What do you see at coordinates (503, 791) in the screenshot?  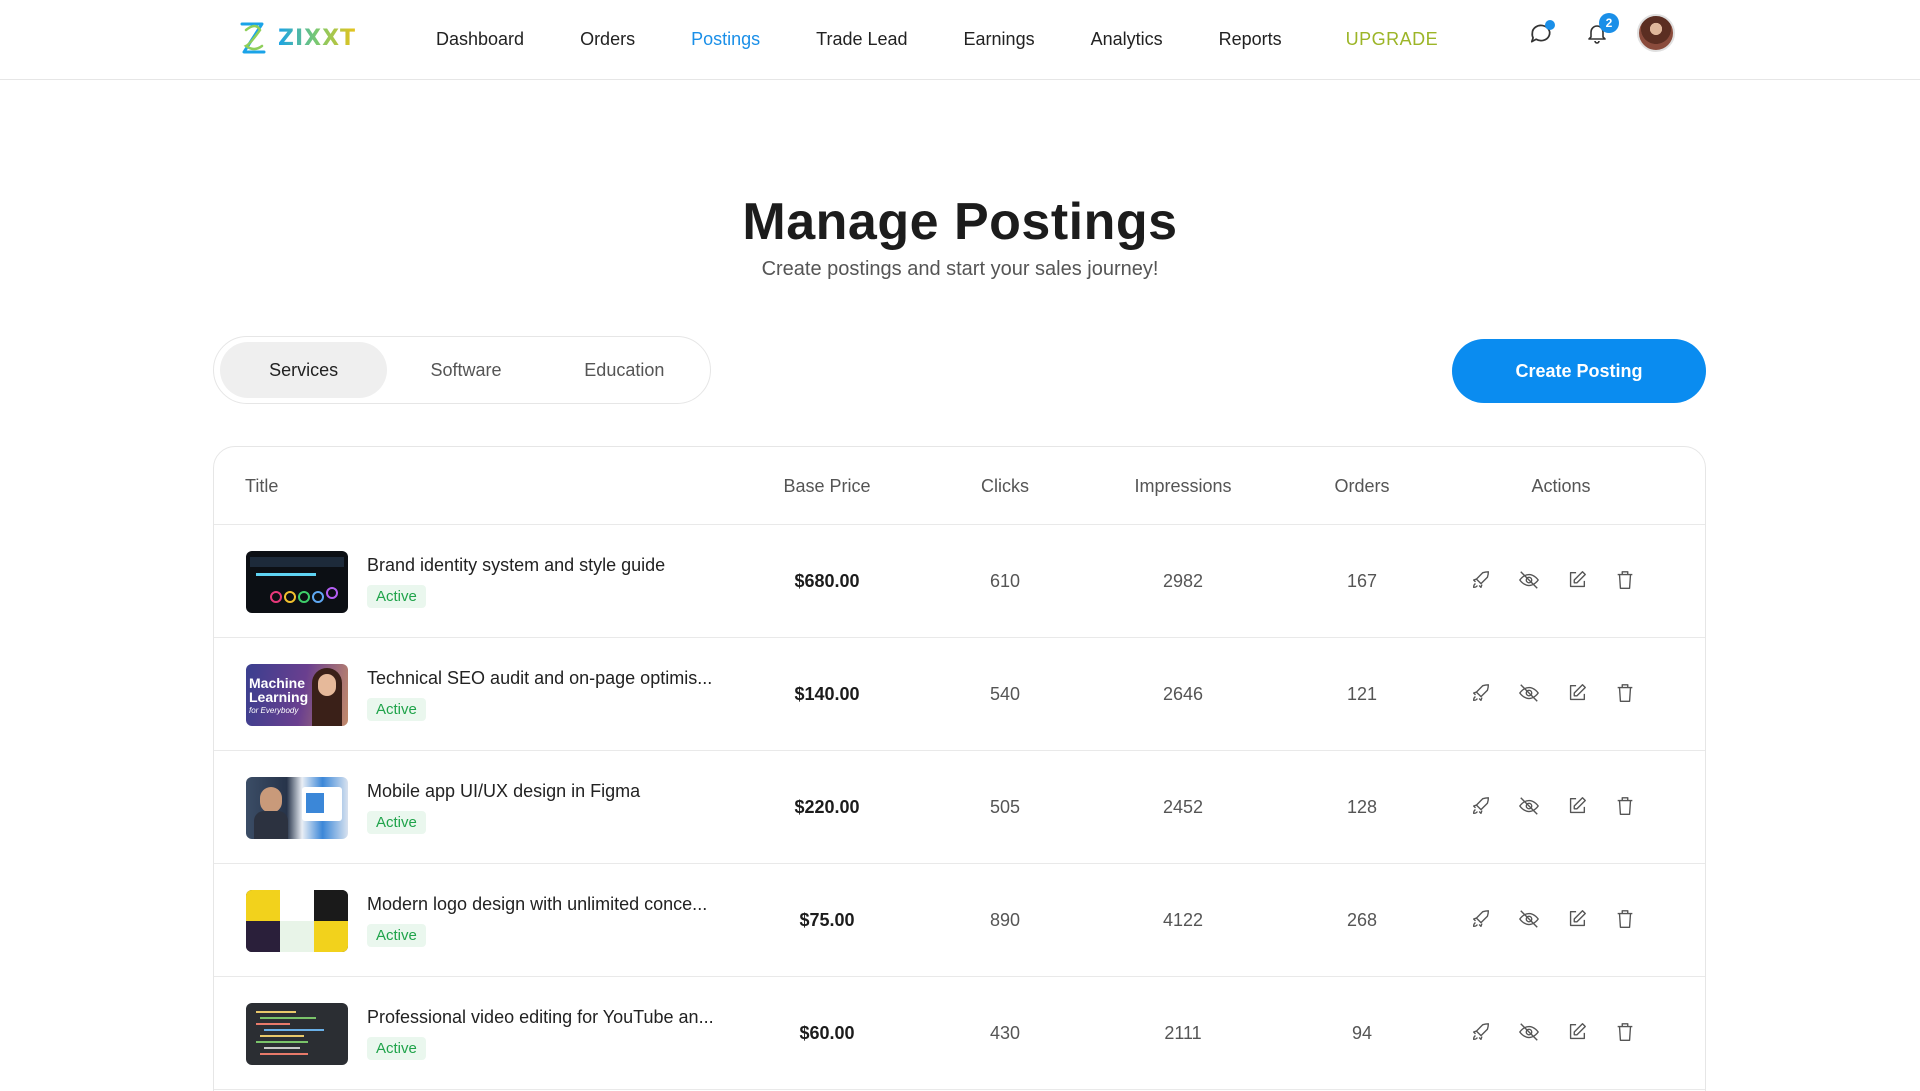 I see `posting-title: Mobile app UI/UX design in Figma` at bounding box center [503, 791].